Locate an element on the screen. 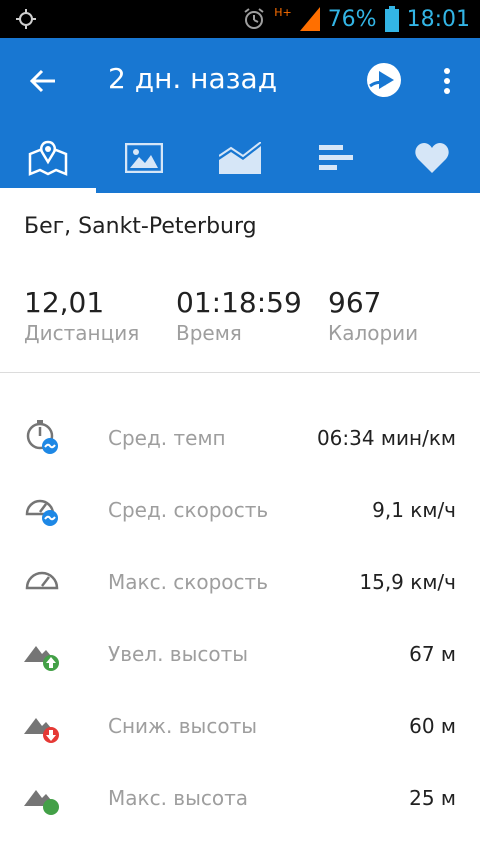 The width and height of the screenshot is (480, 852). metric-label: Макс. скорость is located at coordinates (188, 582).